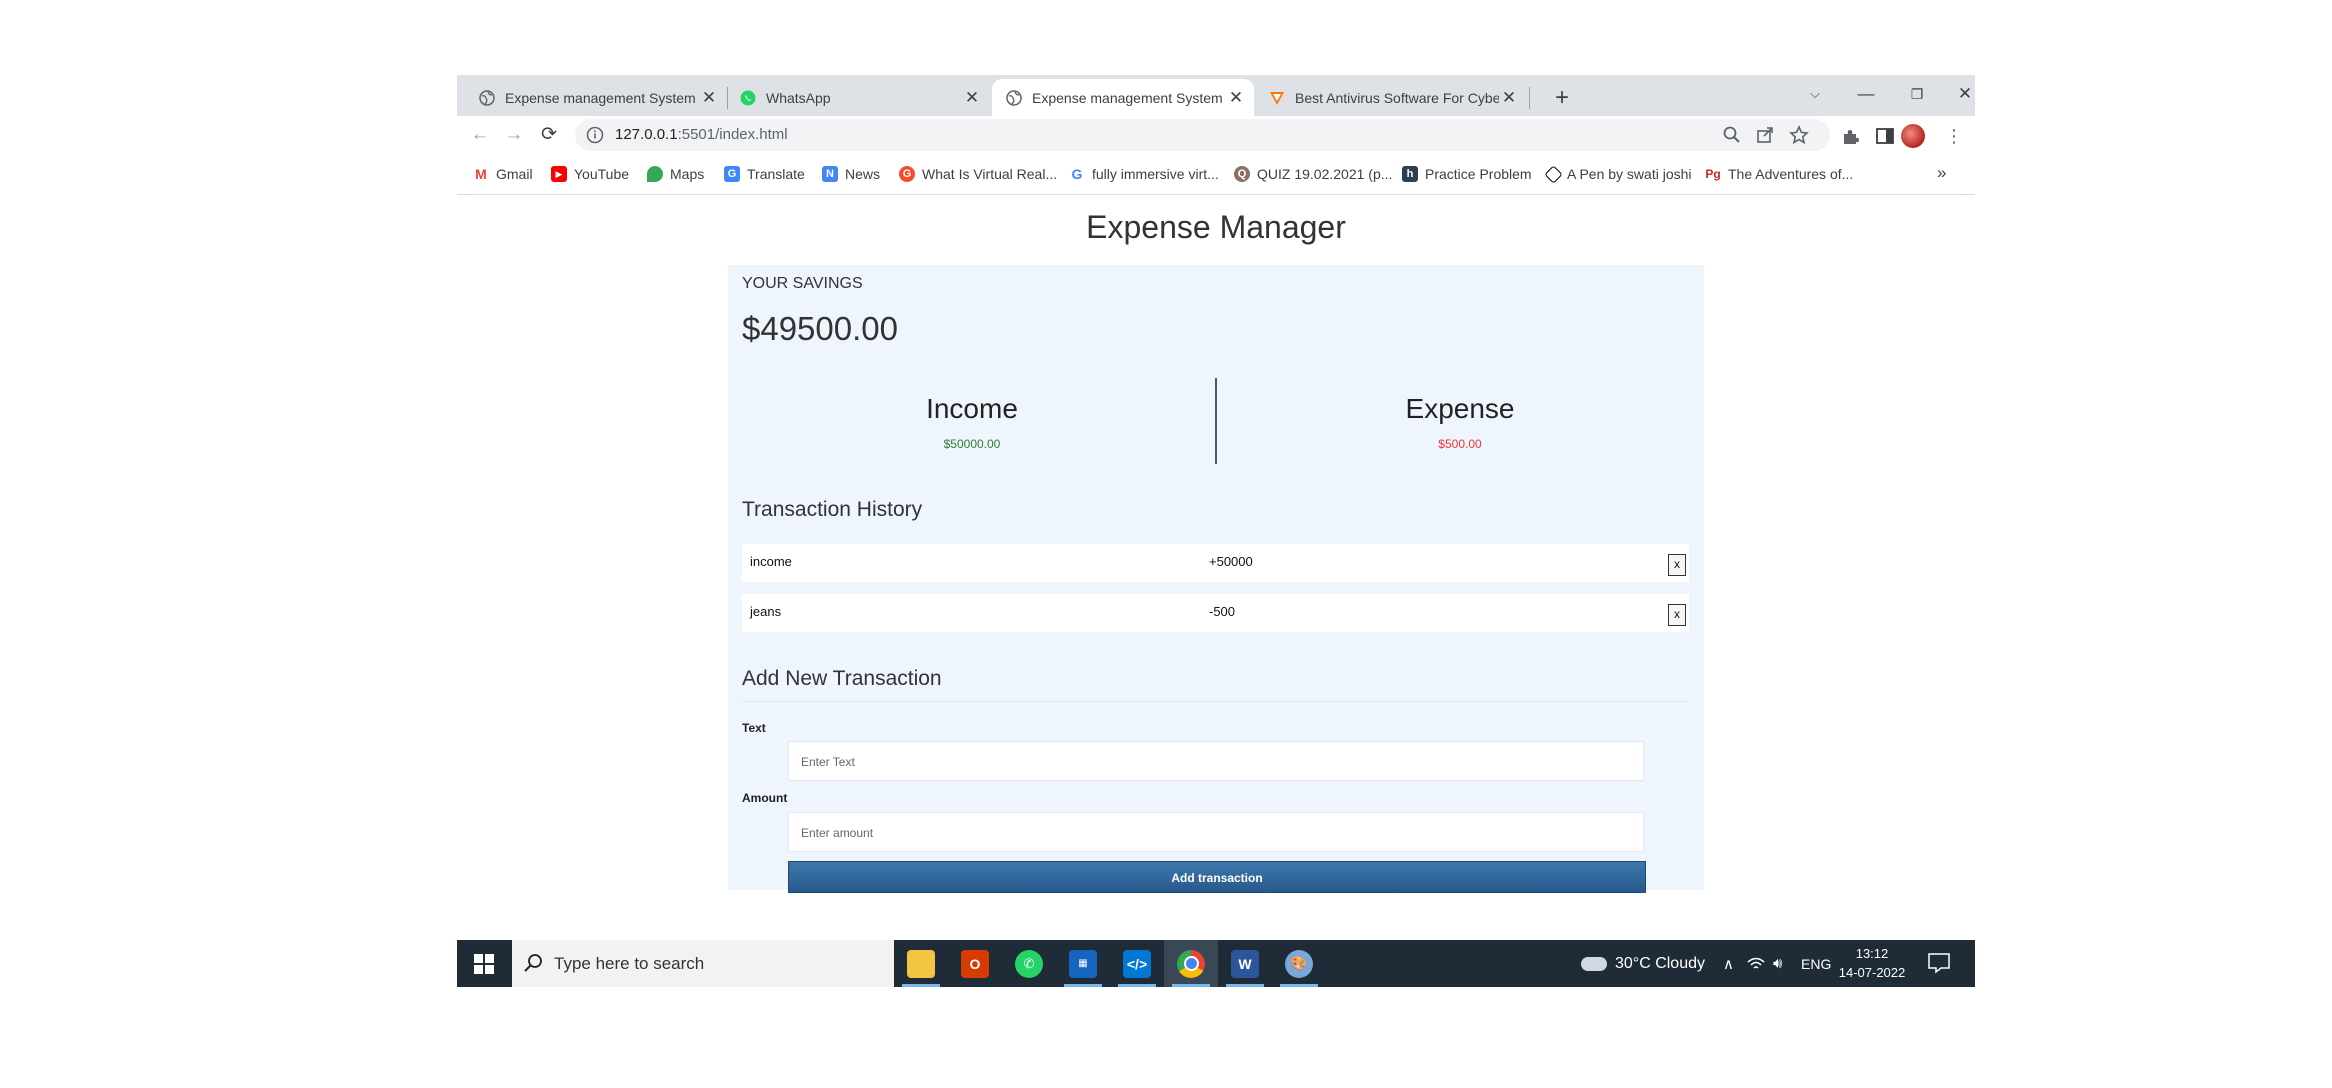 This screenshot has width=2332, height=1088. What do you see at coordinates (1954, 136) in the screenshot?
I see `more-menu-icon: ⋮` at bounding box center [1954, 136].